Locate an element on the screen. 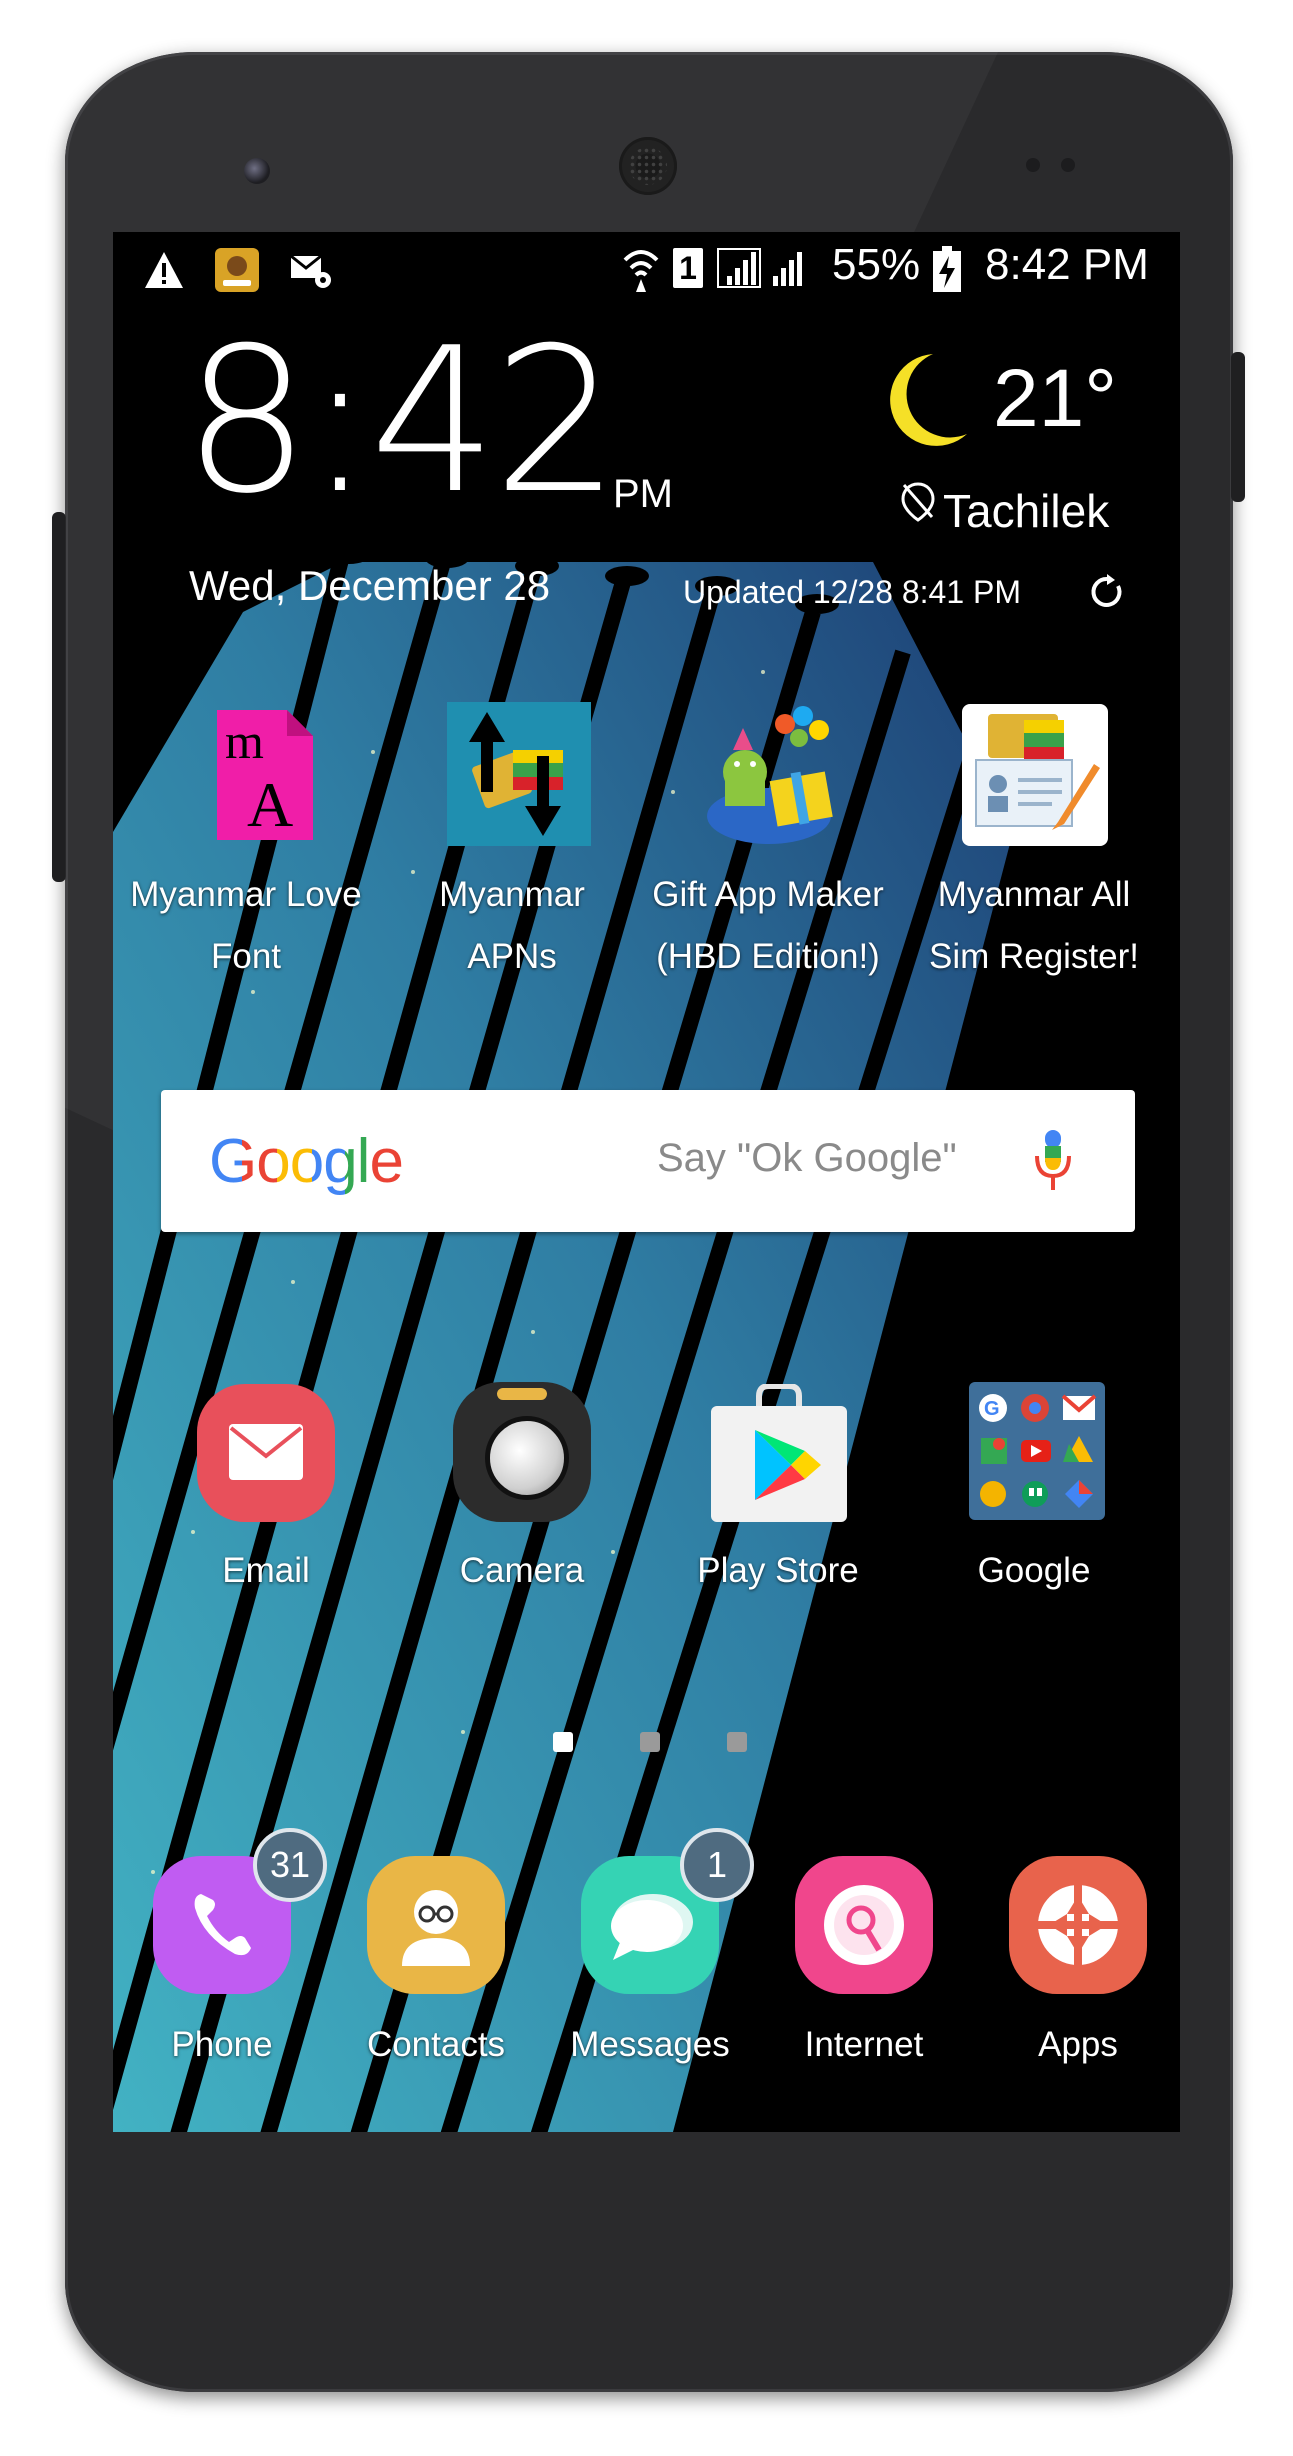 This screenshot has width=1293, height=2456. warning-icon is located at coordinates (164, 270).